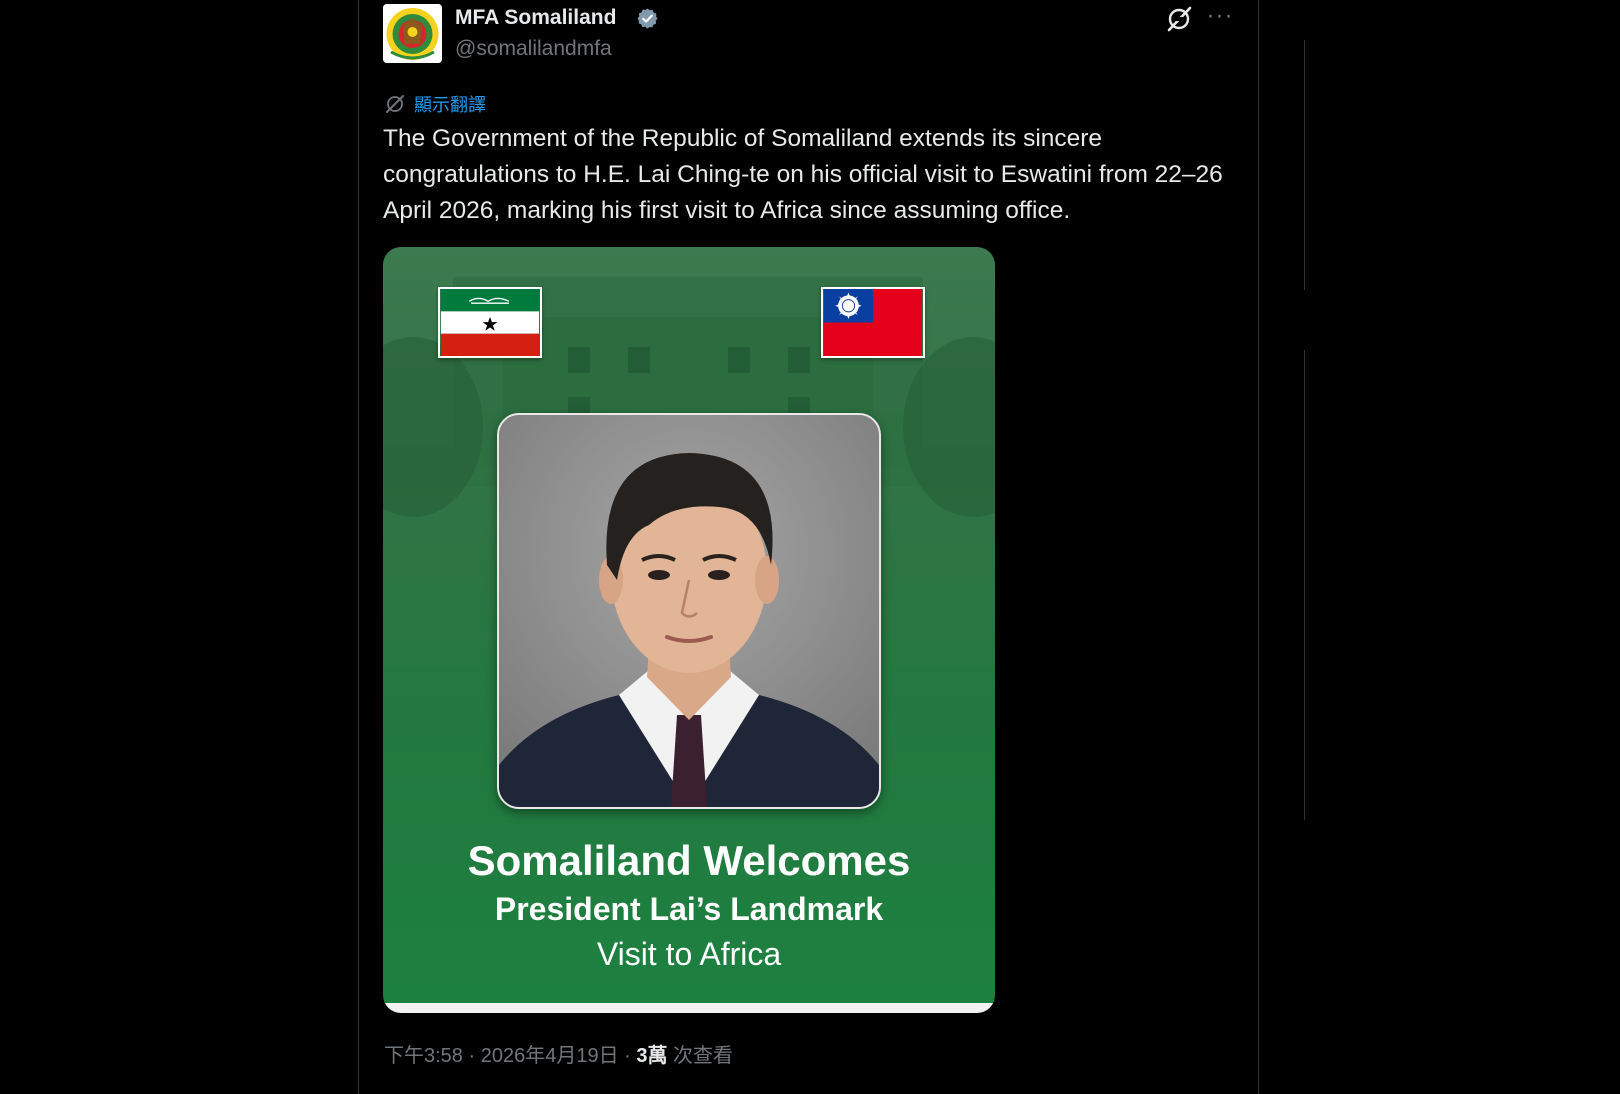 The height and width of the screenshot is (1094, 1620). I want to click on flag-left, so click(490, 322).